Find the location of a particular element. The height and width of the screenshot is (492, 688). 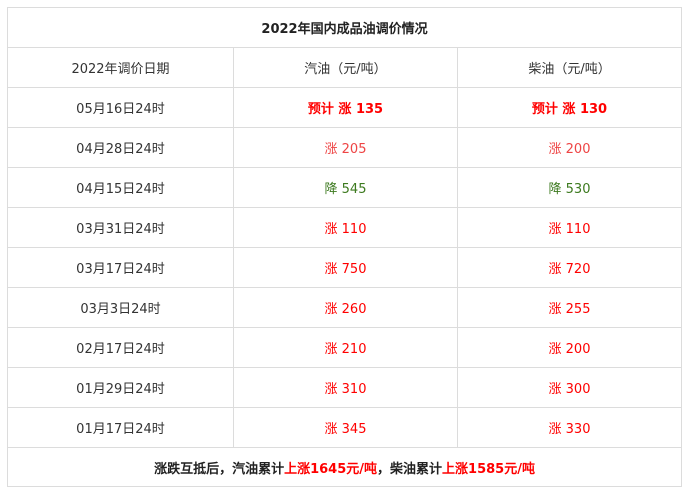

table-row: 05月16日24时 预计 涨 135 预计 涨 130 is located at coordinates (345, 107).